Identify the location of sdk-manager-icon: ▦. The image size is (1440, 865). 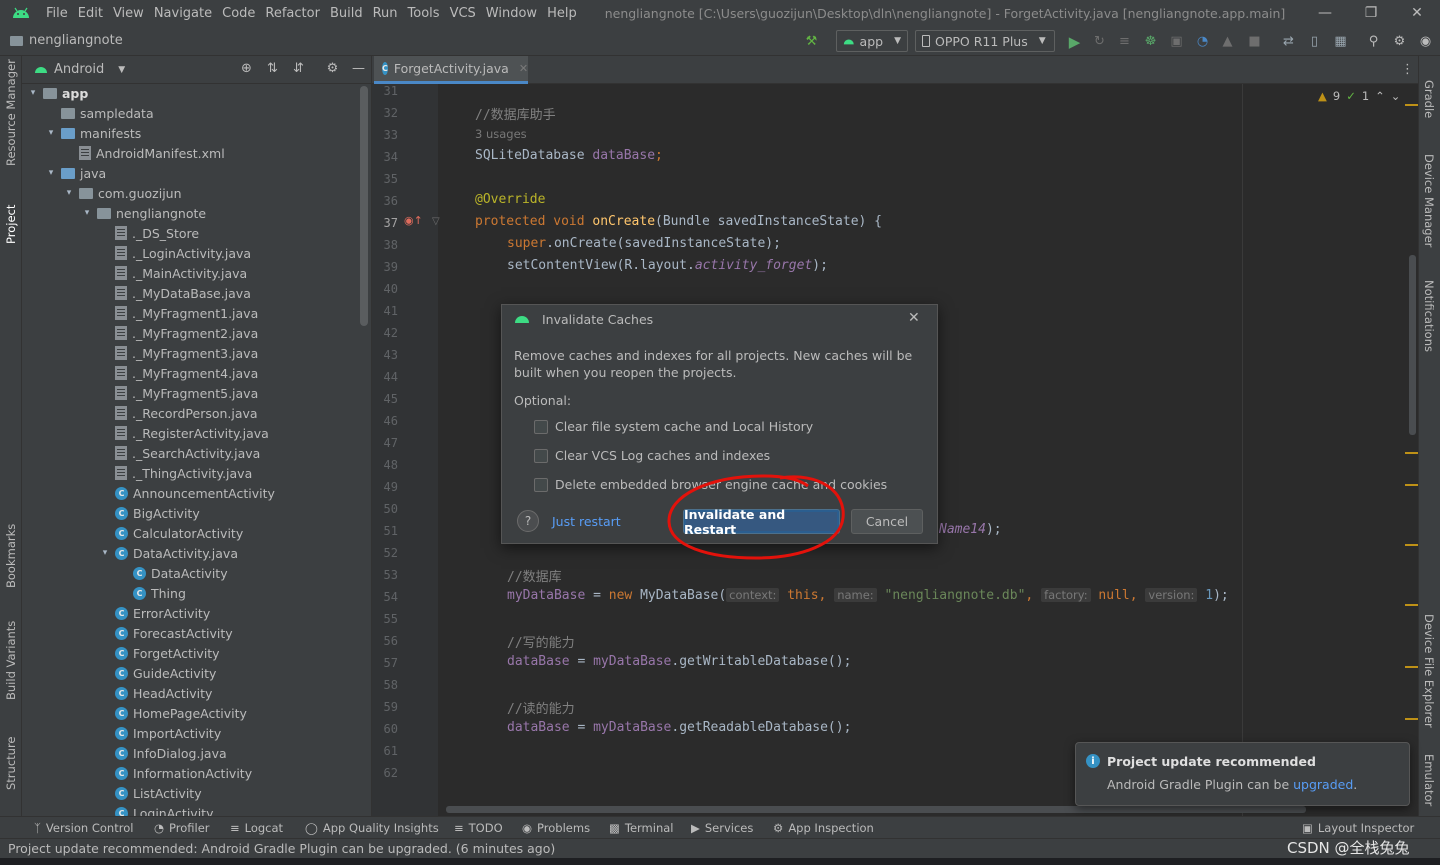
(1340, 41).